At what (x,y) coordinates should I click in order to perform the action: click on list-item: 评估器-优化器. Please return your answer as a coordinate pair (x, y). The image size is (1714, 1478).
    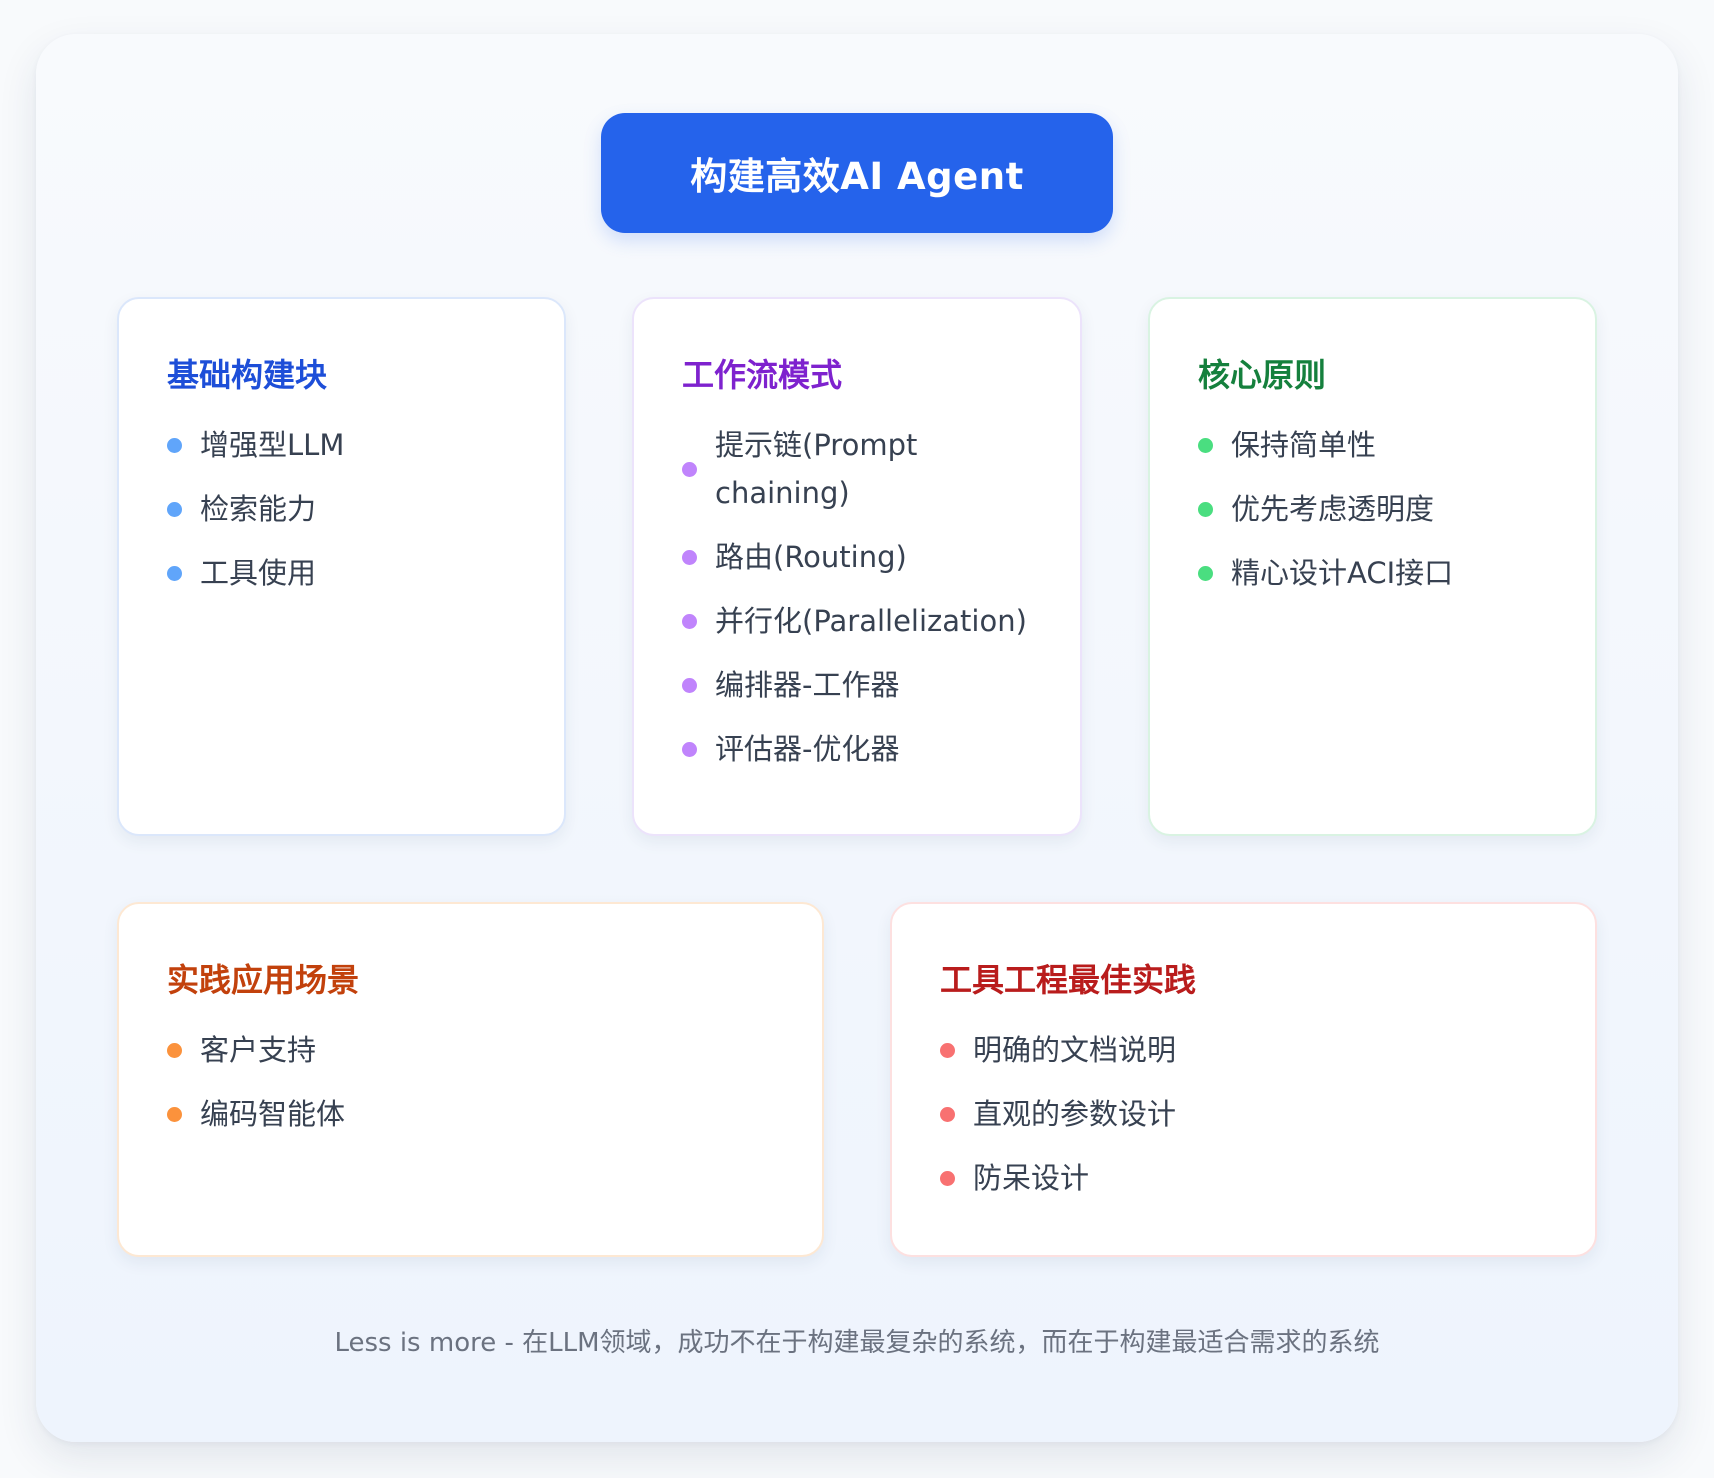
    Looking at the image, I should click on (857, 749).